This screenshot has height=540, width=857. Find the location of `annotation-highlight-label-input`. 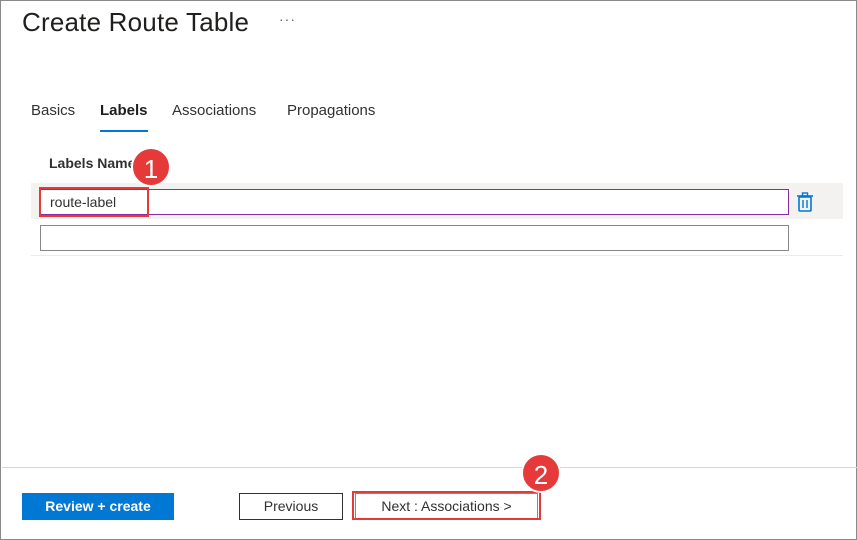

annotation-highlight-label-input is located at coordinates (94, 202).